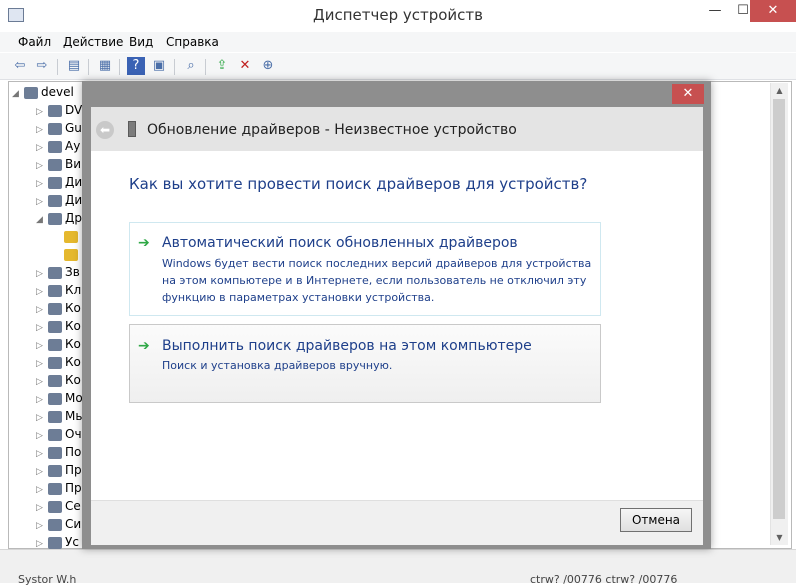  I want to click on minimize-button: —, so click(715, 11).